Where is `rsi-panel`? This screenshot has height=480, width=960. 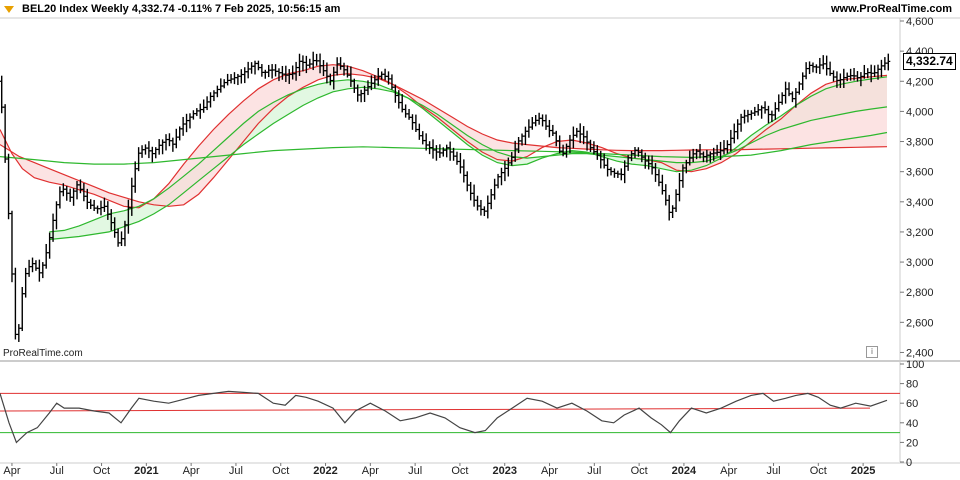 rsi-panel is located at coordinates (450, 417).